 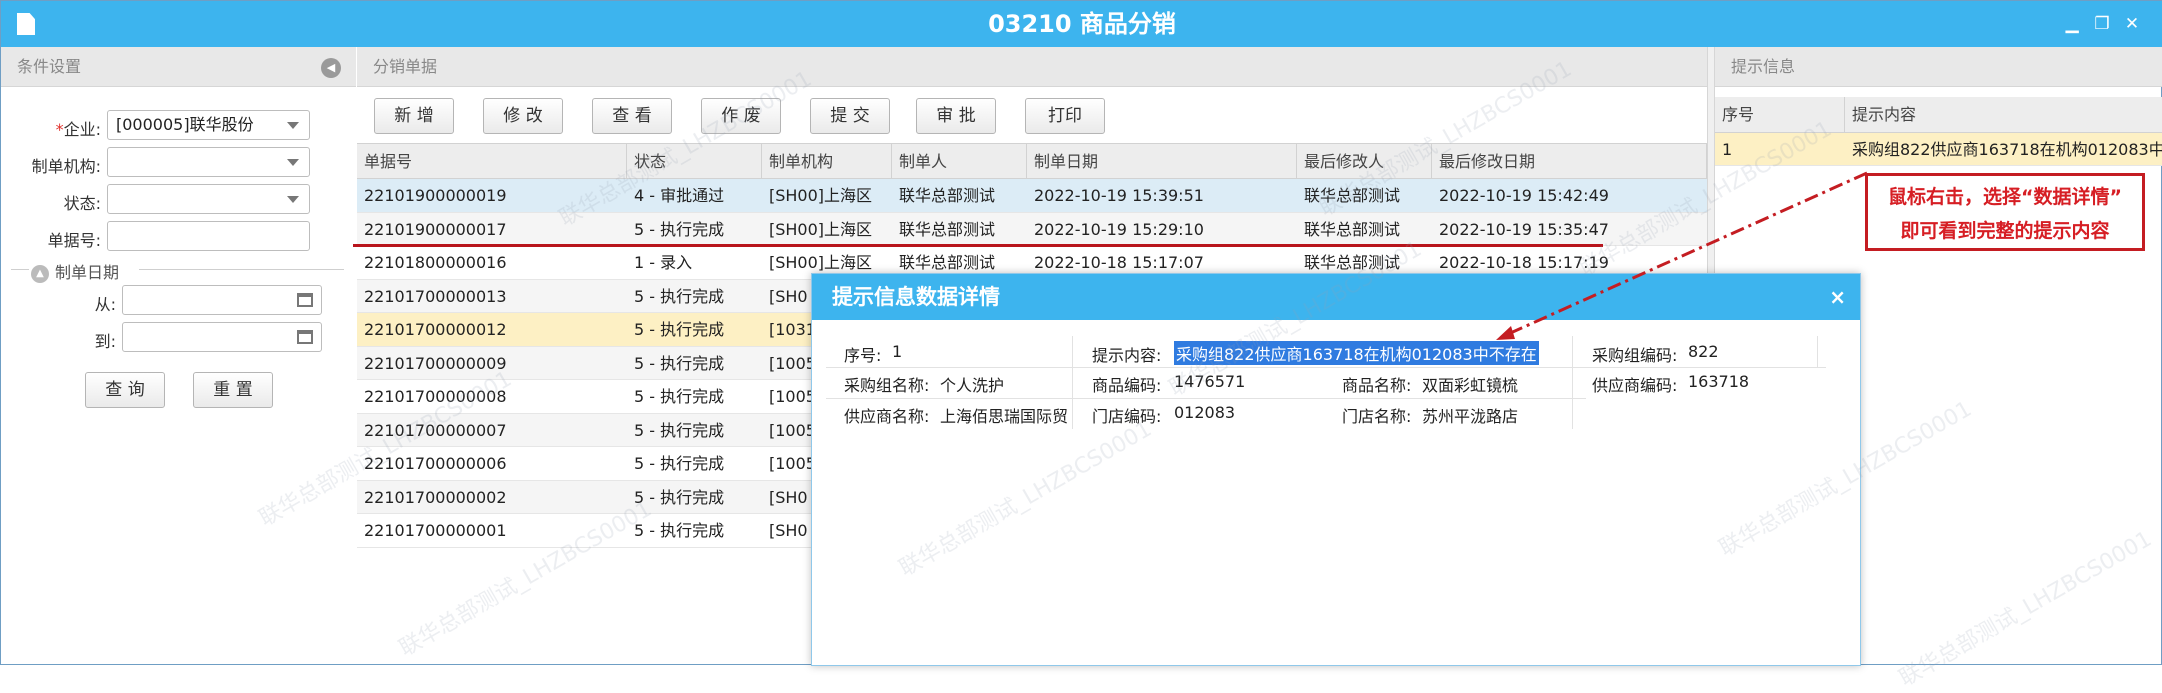 I want to click on annotation-arrow, so click(x=1682, y=255).